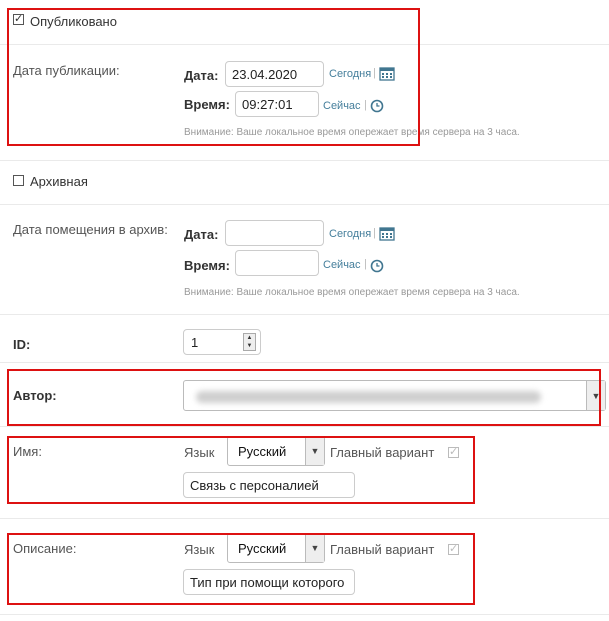 The image size is (609, 621). I want to click on description-highlight, so click(241, 569).